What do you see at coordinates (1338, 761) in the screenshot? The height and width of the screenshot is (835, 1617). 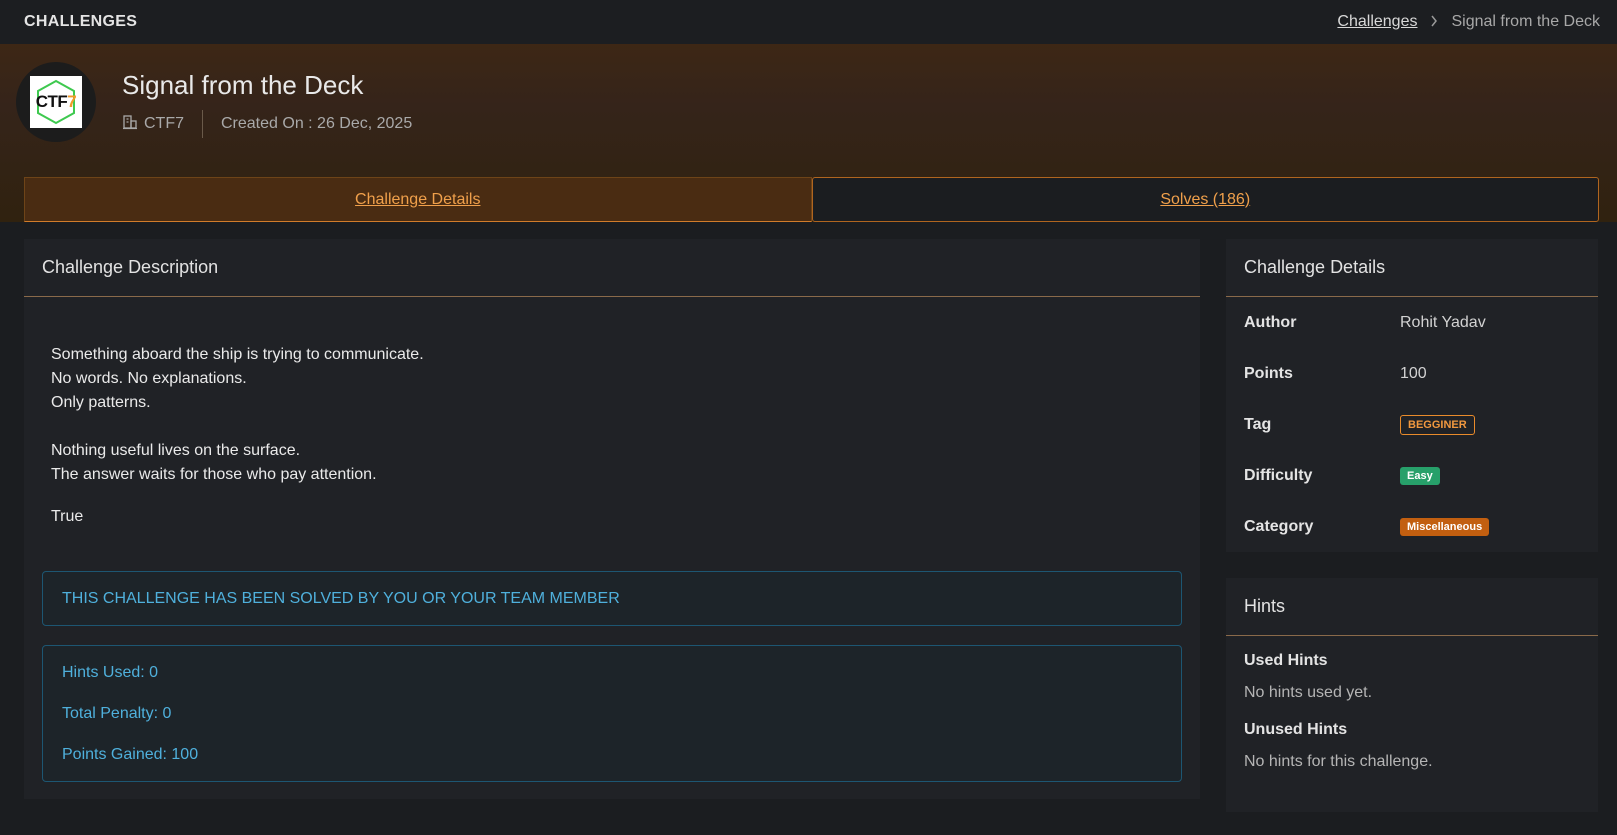 I see `unused-hints-text: No hints for this challenge.` at bounding box center [1338, 761].